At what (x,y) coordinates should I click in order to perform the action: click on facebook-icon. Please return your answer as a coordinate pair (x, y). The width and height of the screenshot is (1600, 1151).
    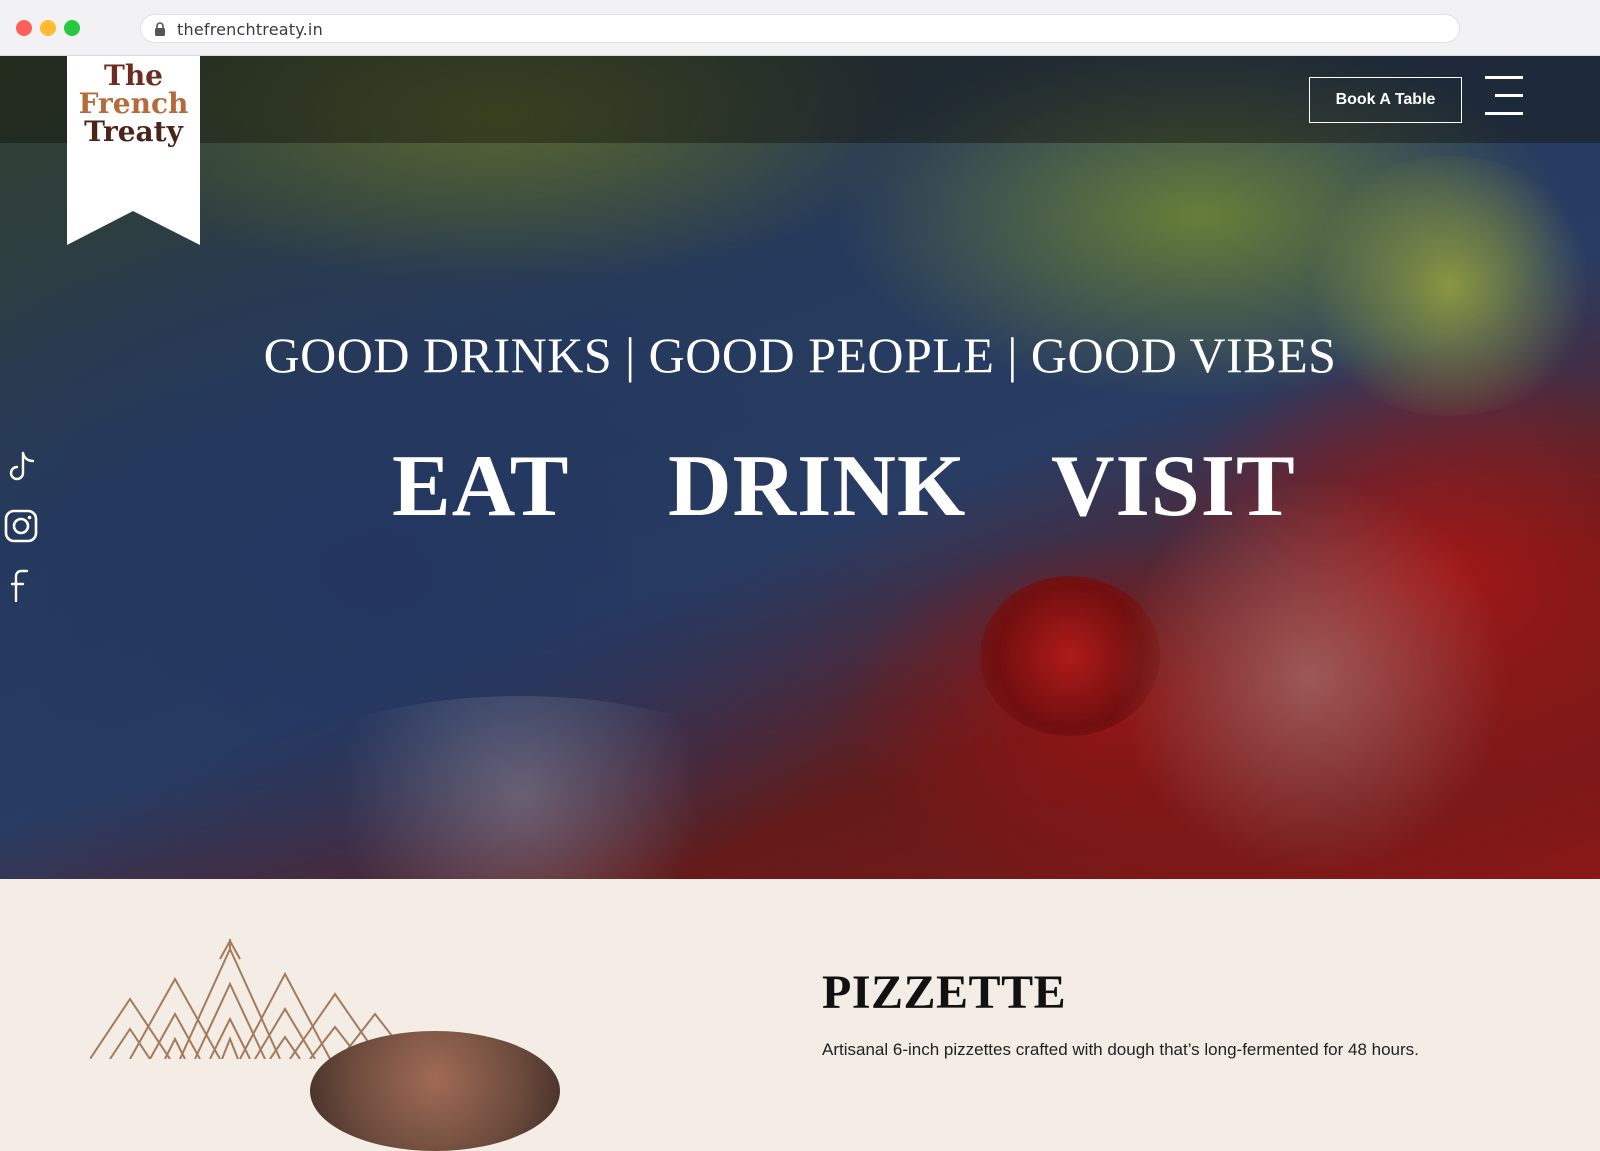
    Looking at the image, I should click on (21, 585).